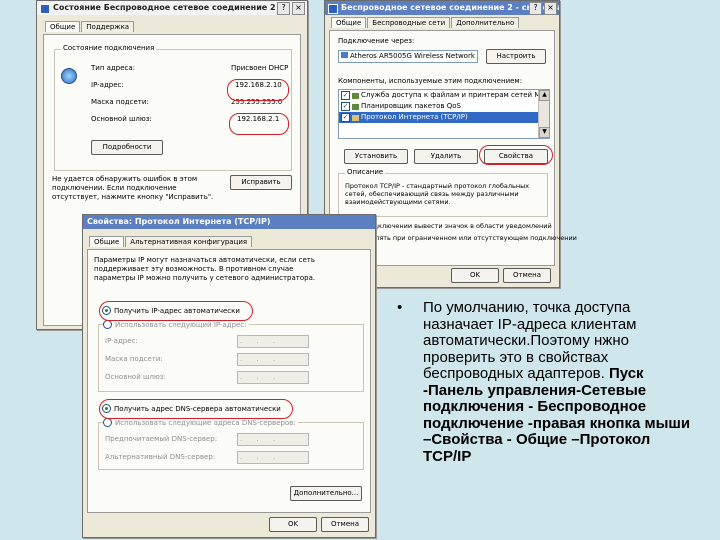  Describe the element at coordinates (273, 341) in the screenshot. I see `ip-address-input: . . .` at that location.